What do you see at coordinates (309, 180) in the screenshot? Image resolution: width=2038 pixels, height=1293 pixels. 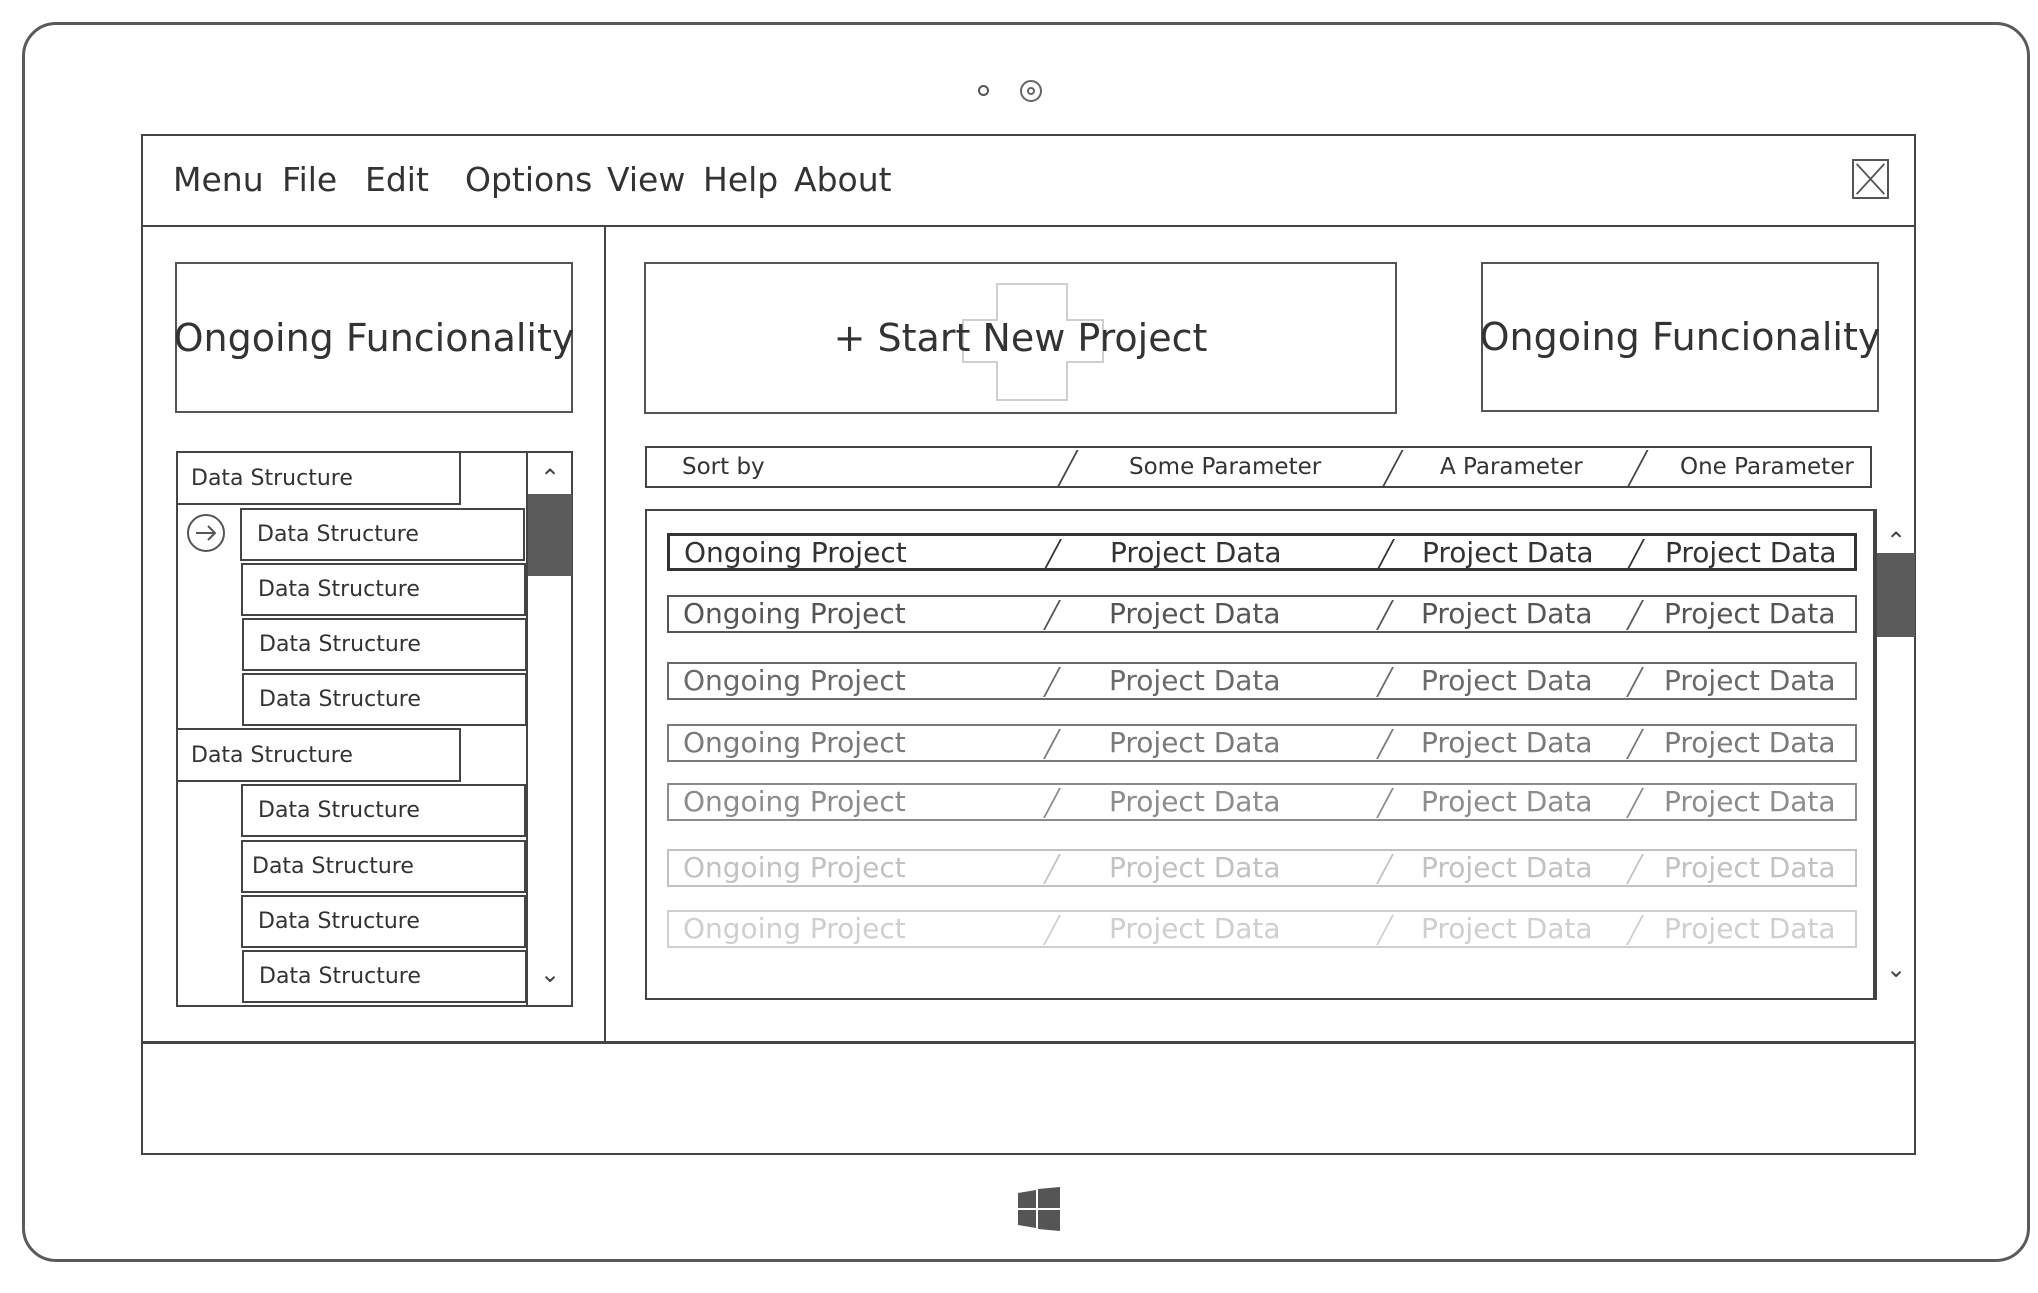 I see `menu-item-file: File` at bounding box center [309, 180].